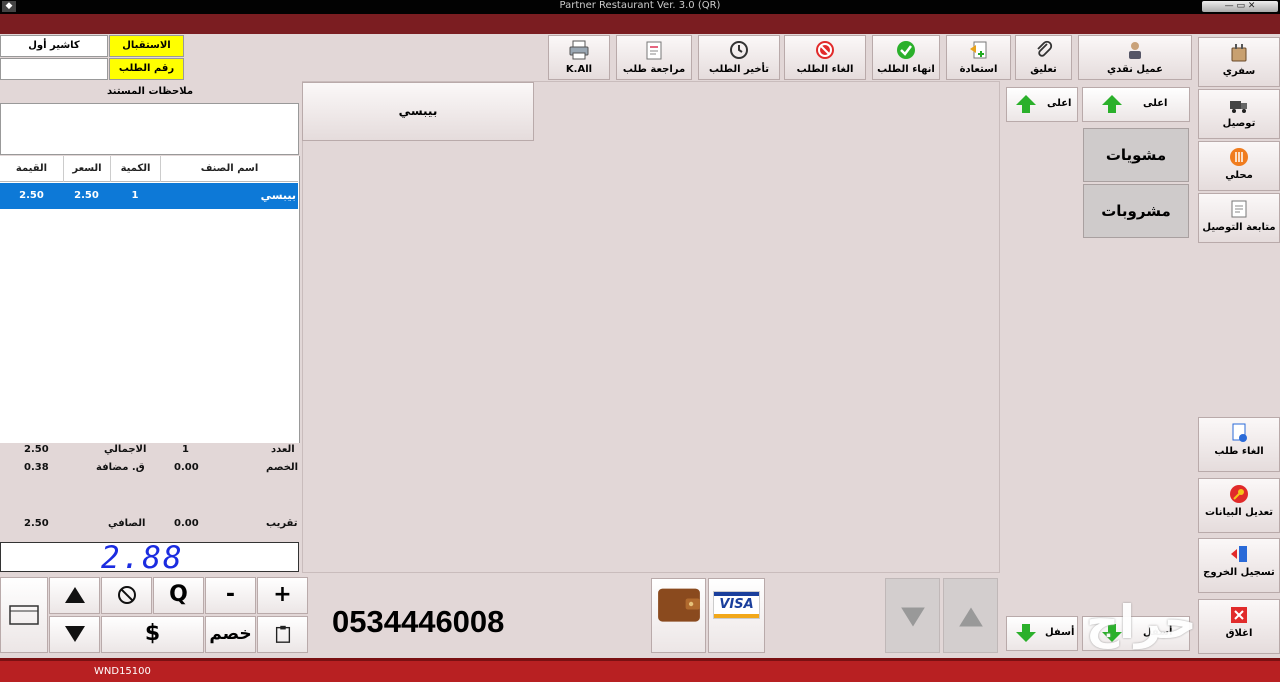  Describe the element at coordinates (135, 195) in the screenshot. I see `cell-qty: 1` at that location.